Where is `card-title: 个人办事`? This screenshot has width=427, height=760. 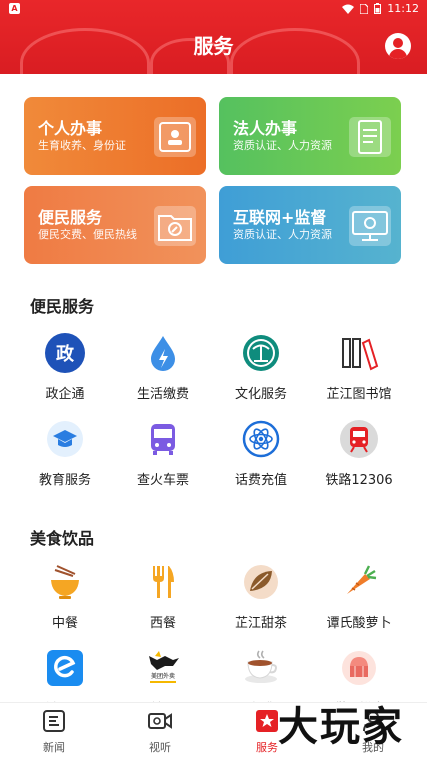
card-title: 个人办事 is located at coordinates (70, 128).